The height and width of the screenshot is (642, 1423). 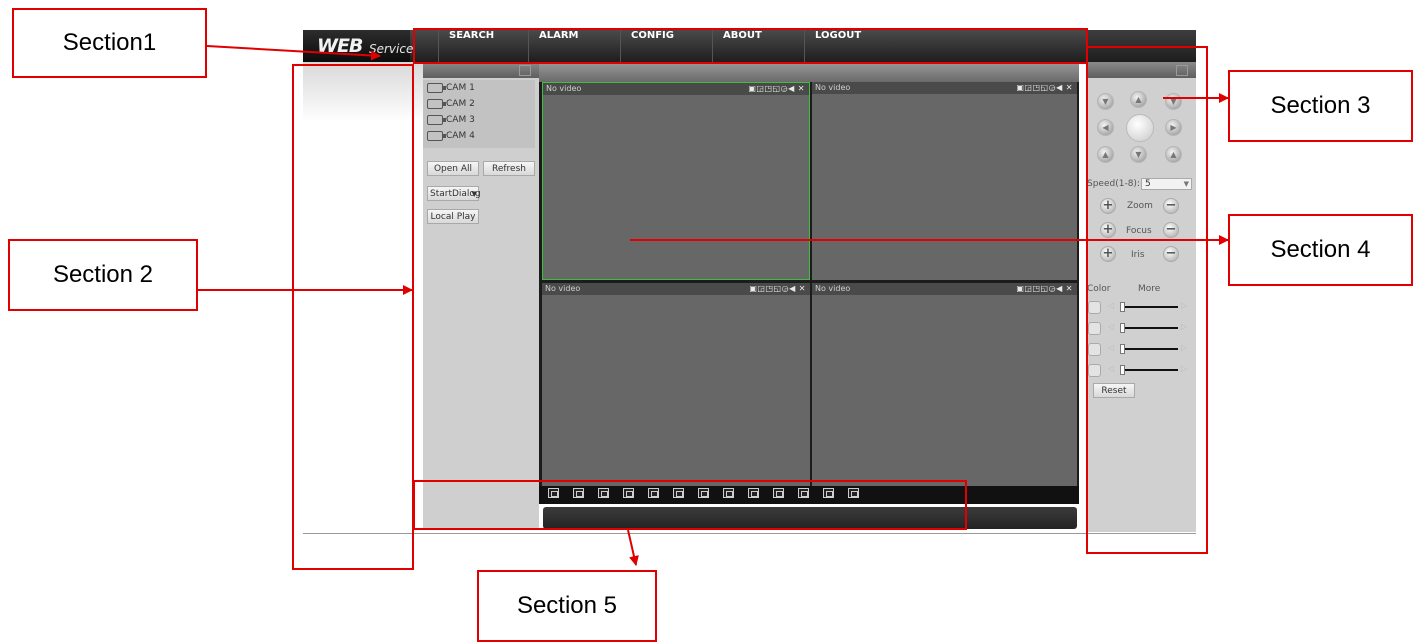 I want to click on section5-arrow, so click(x=633, y=547).